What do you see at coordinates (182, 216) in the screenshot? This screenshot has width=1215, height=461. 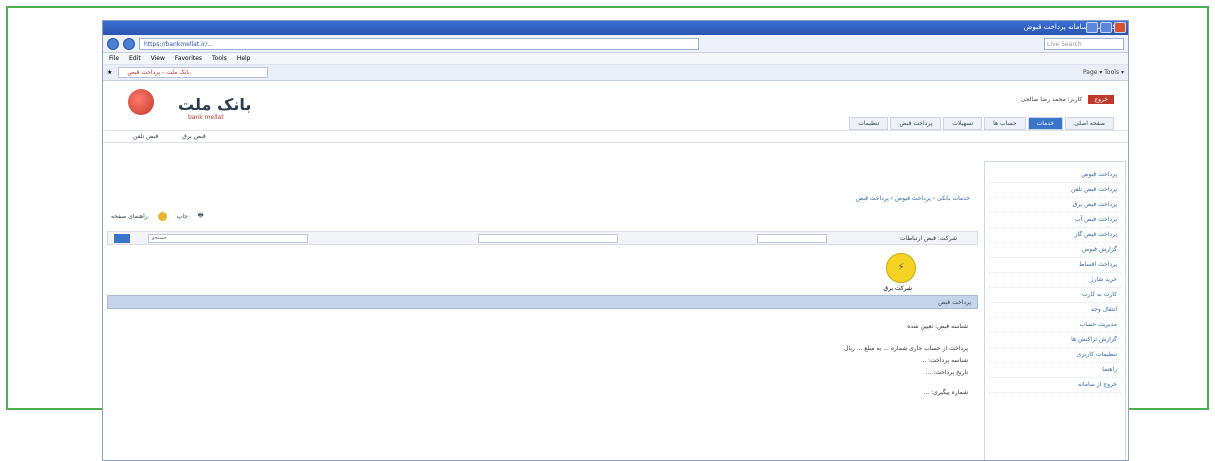 I see `print-link: چاپ` at bounding box center [182, 216].